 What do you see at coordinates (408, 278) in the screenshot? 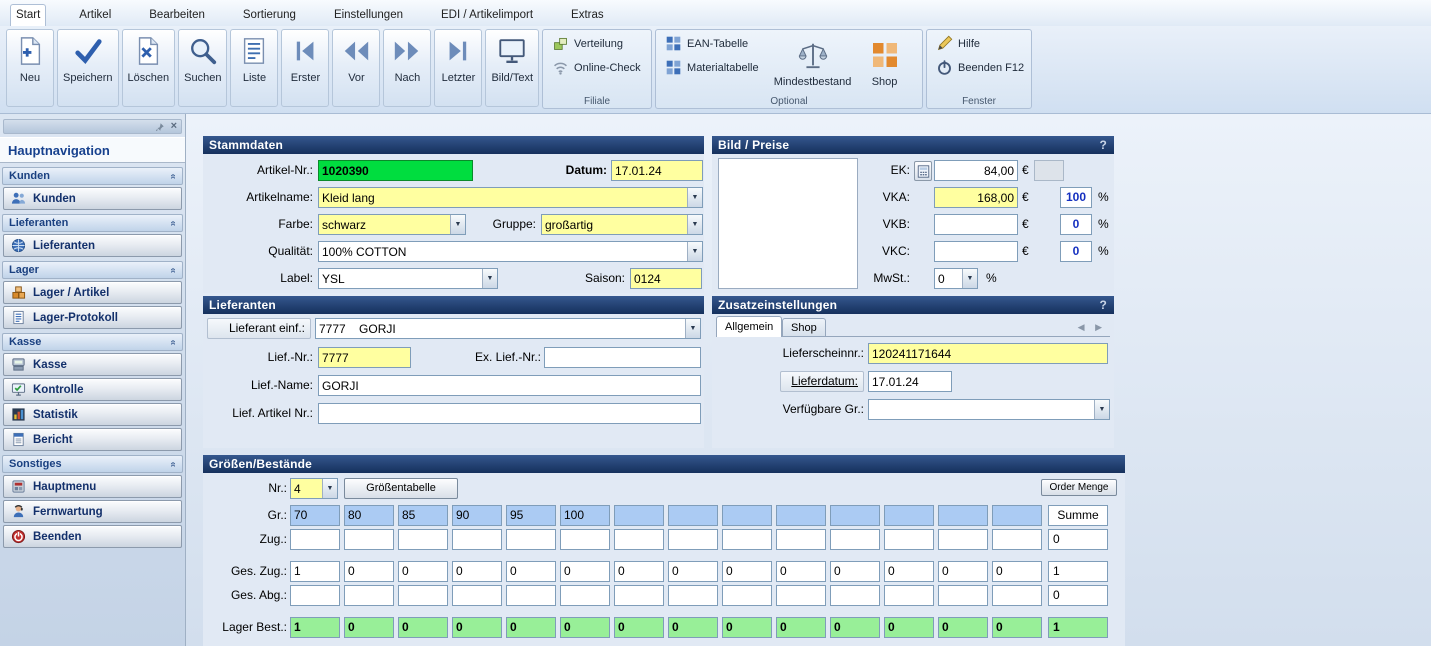
I see `label-combo: ▼` at bounding box center [408, 278].